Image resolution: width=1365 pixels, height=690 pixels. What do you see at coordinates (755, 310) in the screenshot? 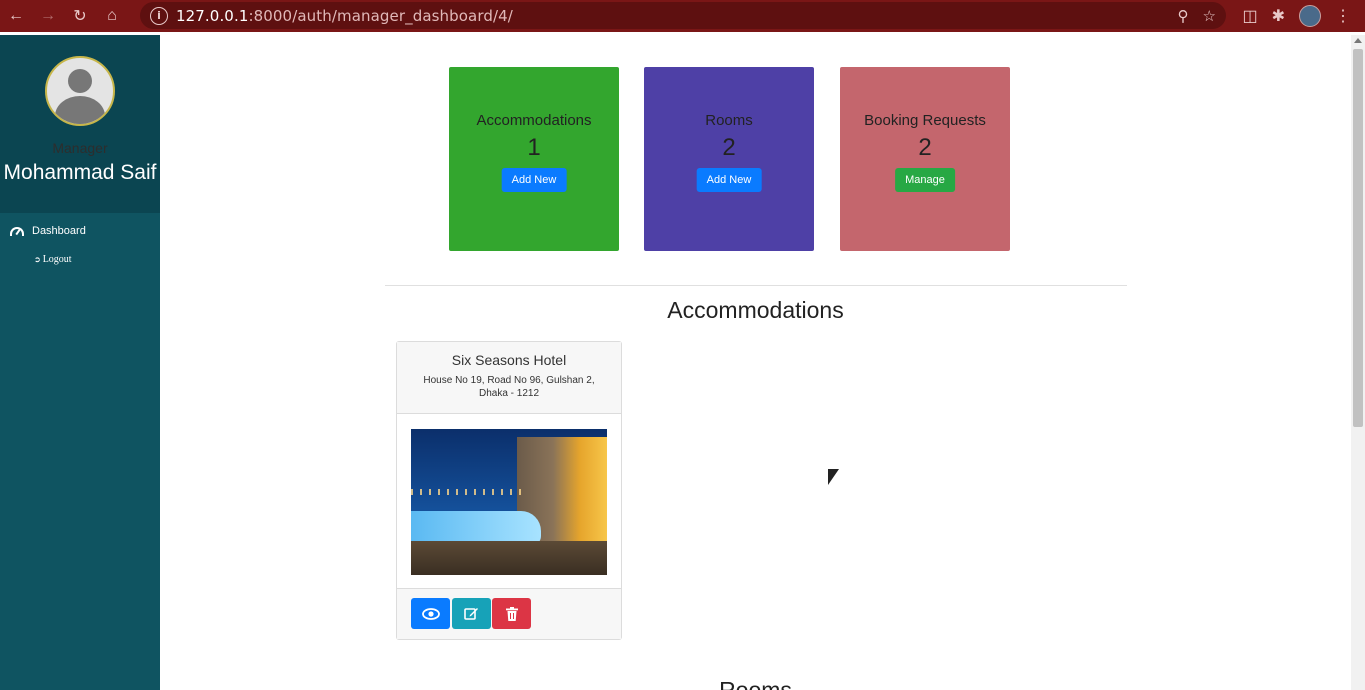
I see `accommodations-title: Accommodations` at bounding box center [755, 310].